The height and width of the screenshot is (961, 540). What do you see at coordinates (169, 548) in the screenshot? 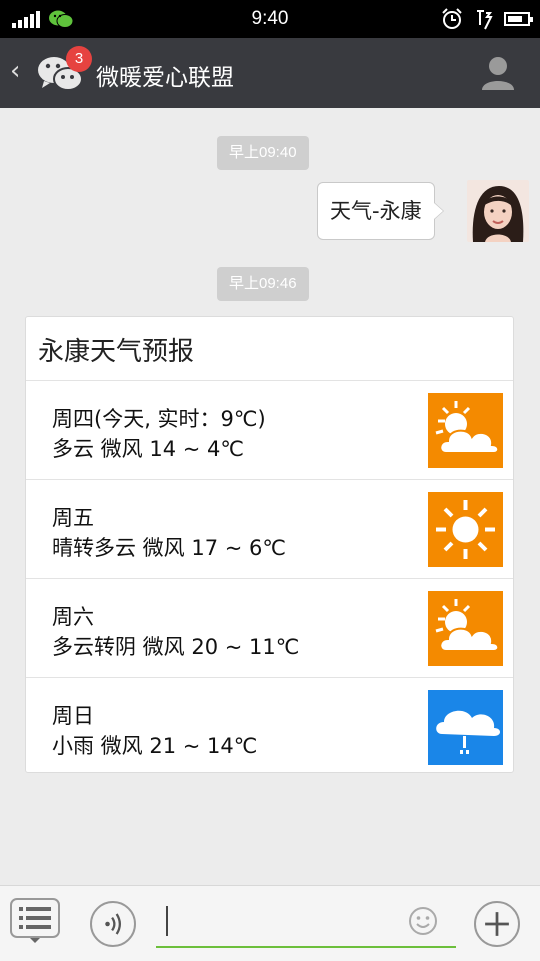
I see `forecast-detail: 晴转多云 微风 17 ~ 6℃` at bounding box center [169, 548].